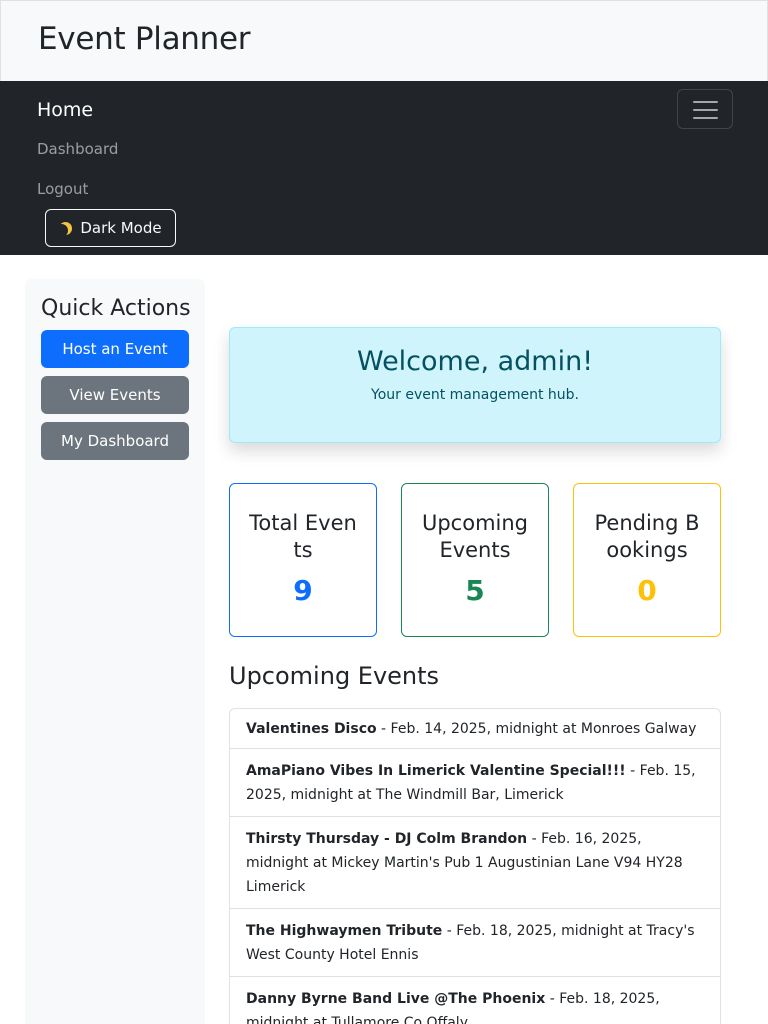 Image resolution: width=768 pixels, height=1024 pixels. I want to click on stat-card-total-events: Total Events 9, so click(303, 560).